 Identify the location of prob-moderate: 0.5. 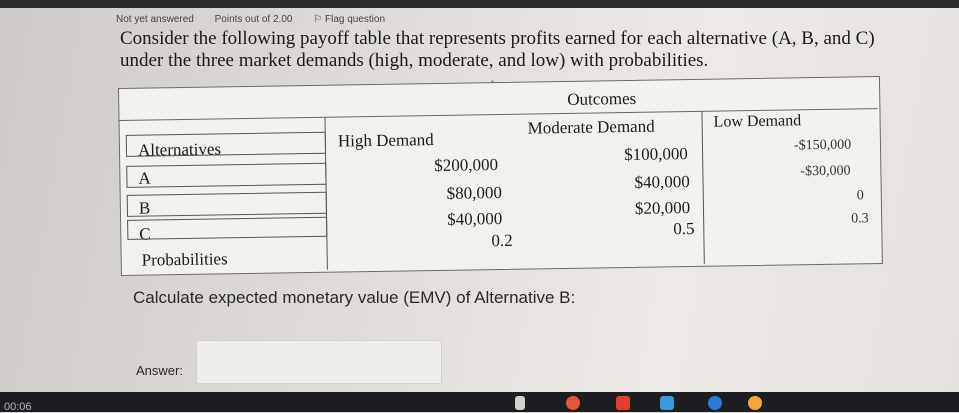
(684, 228).